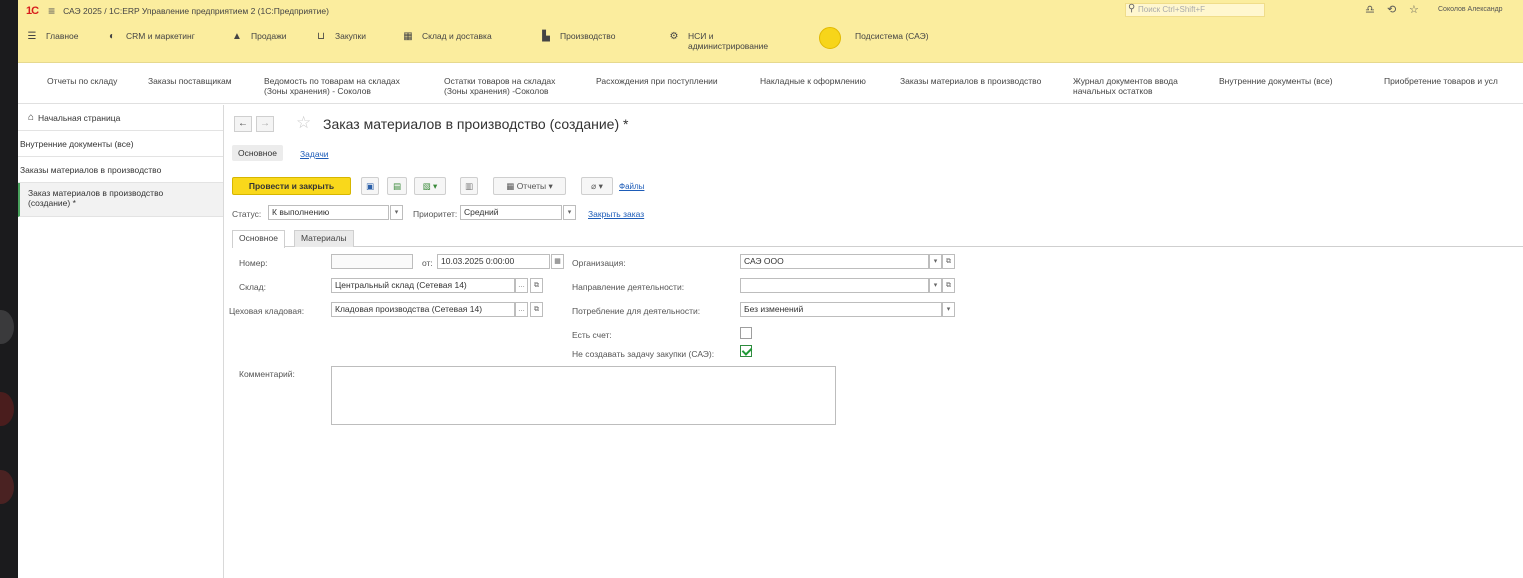 The width and height of the screenshot is (1523, 578). I want to click on structure-icon: ▥, so click(469, 186).